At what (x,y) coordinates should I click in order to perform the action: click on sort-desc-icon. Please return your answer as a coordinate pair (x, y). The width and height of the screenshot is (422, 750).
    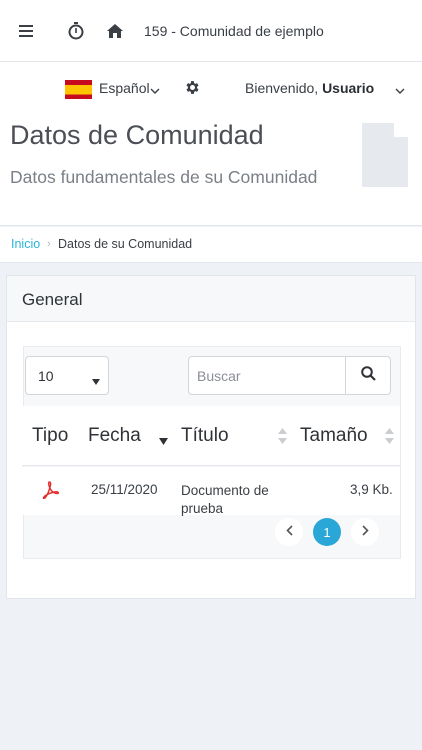
    Looking at the image, I should click on (163, 441).